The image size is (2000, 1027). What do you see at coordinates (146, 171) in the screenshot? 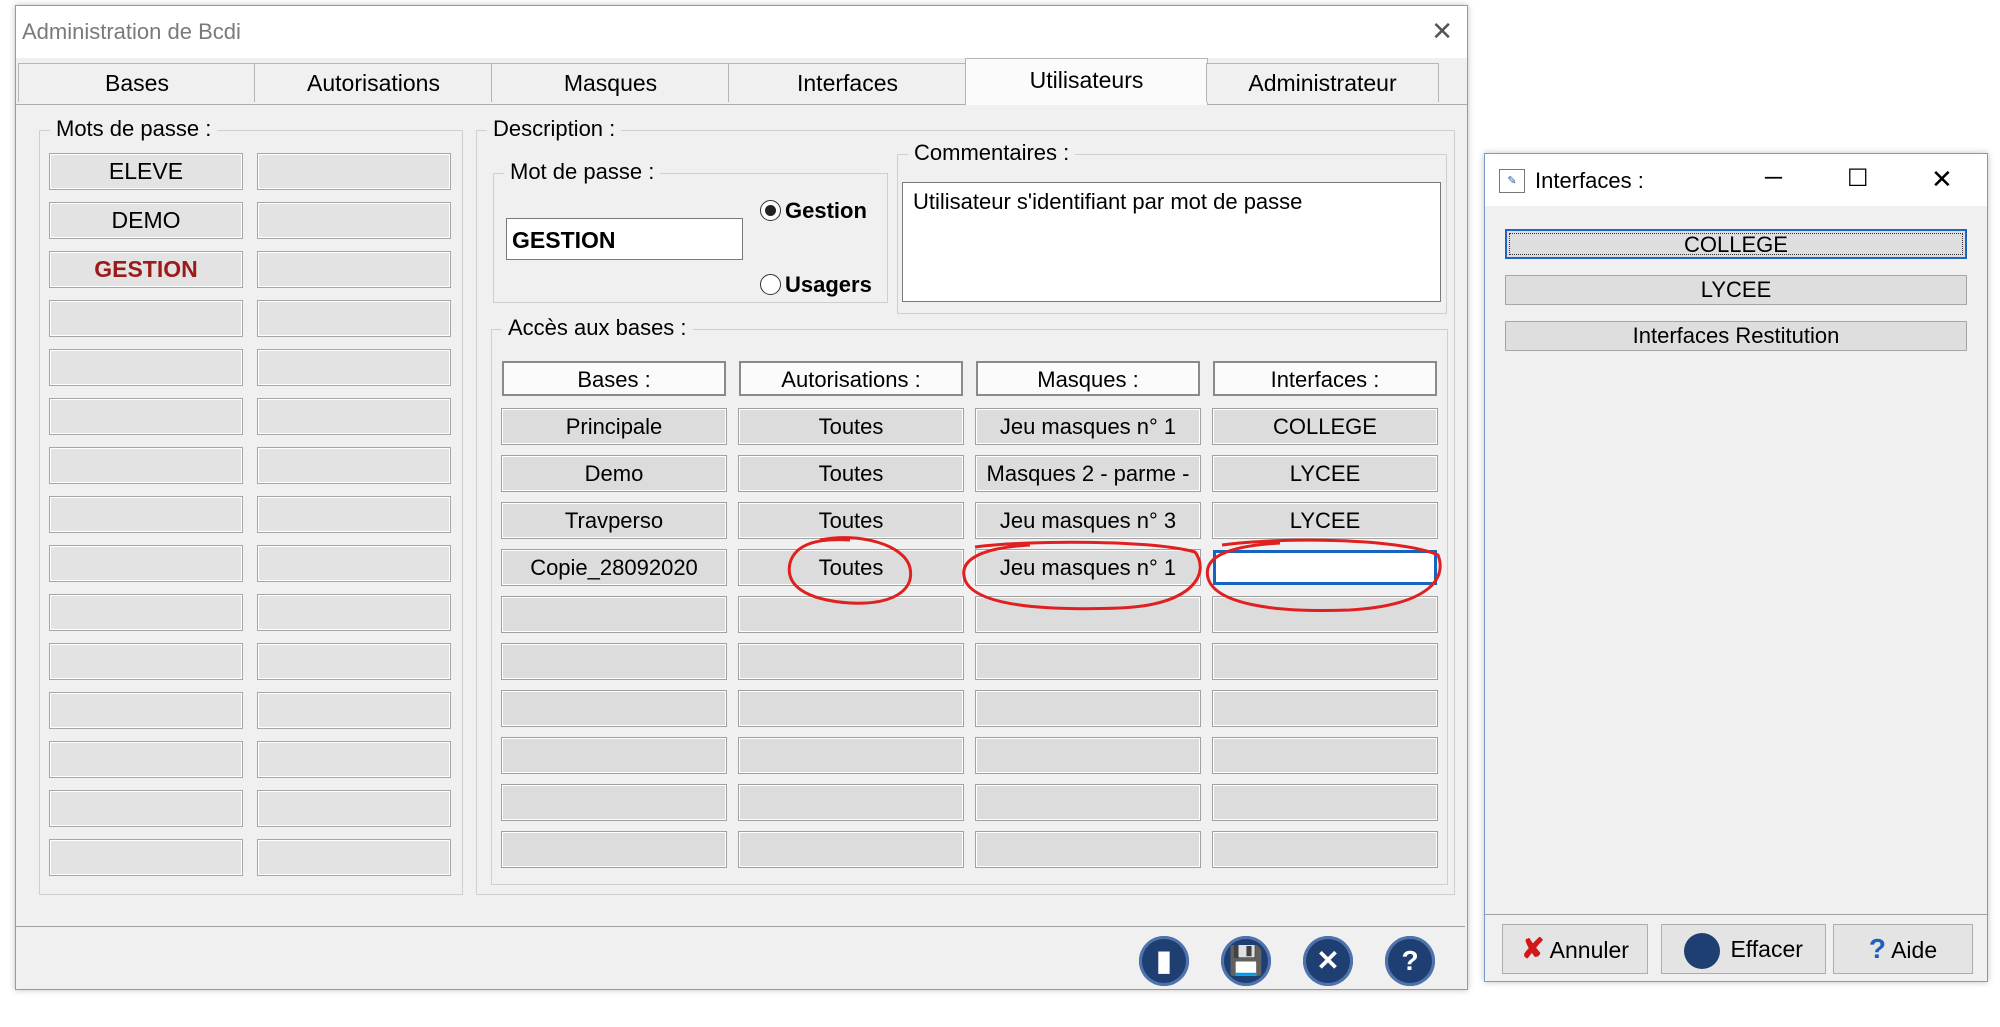
I see `password-slot-1: ELEVE` at bounding box center [146, 171].